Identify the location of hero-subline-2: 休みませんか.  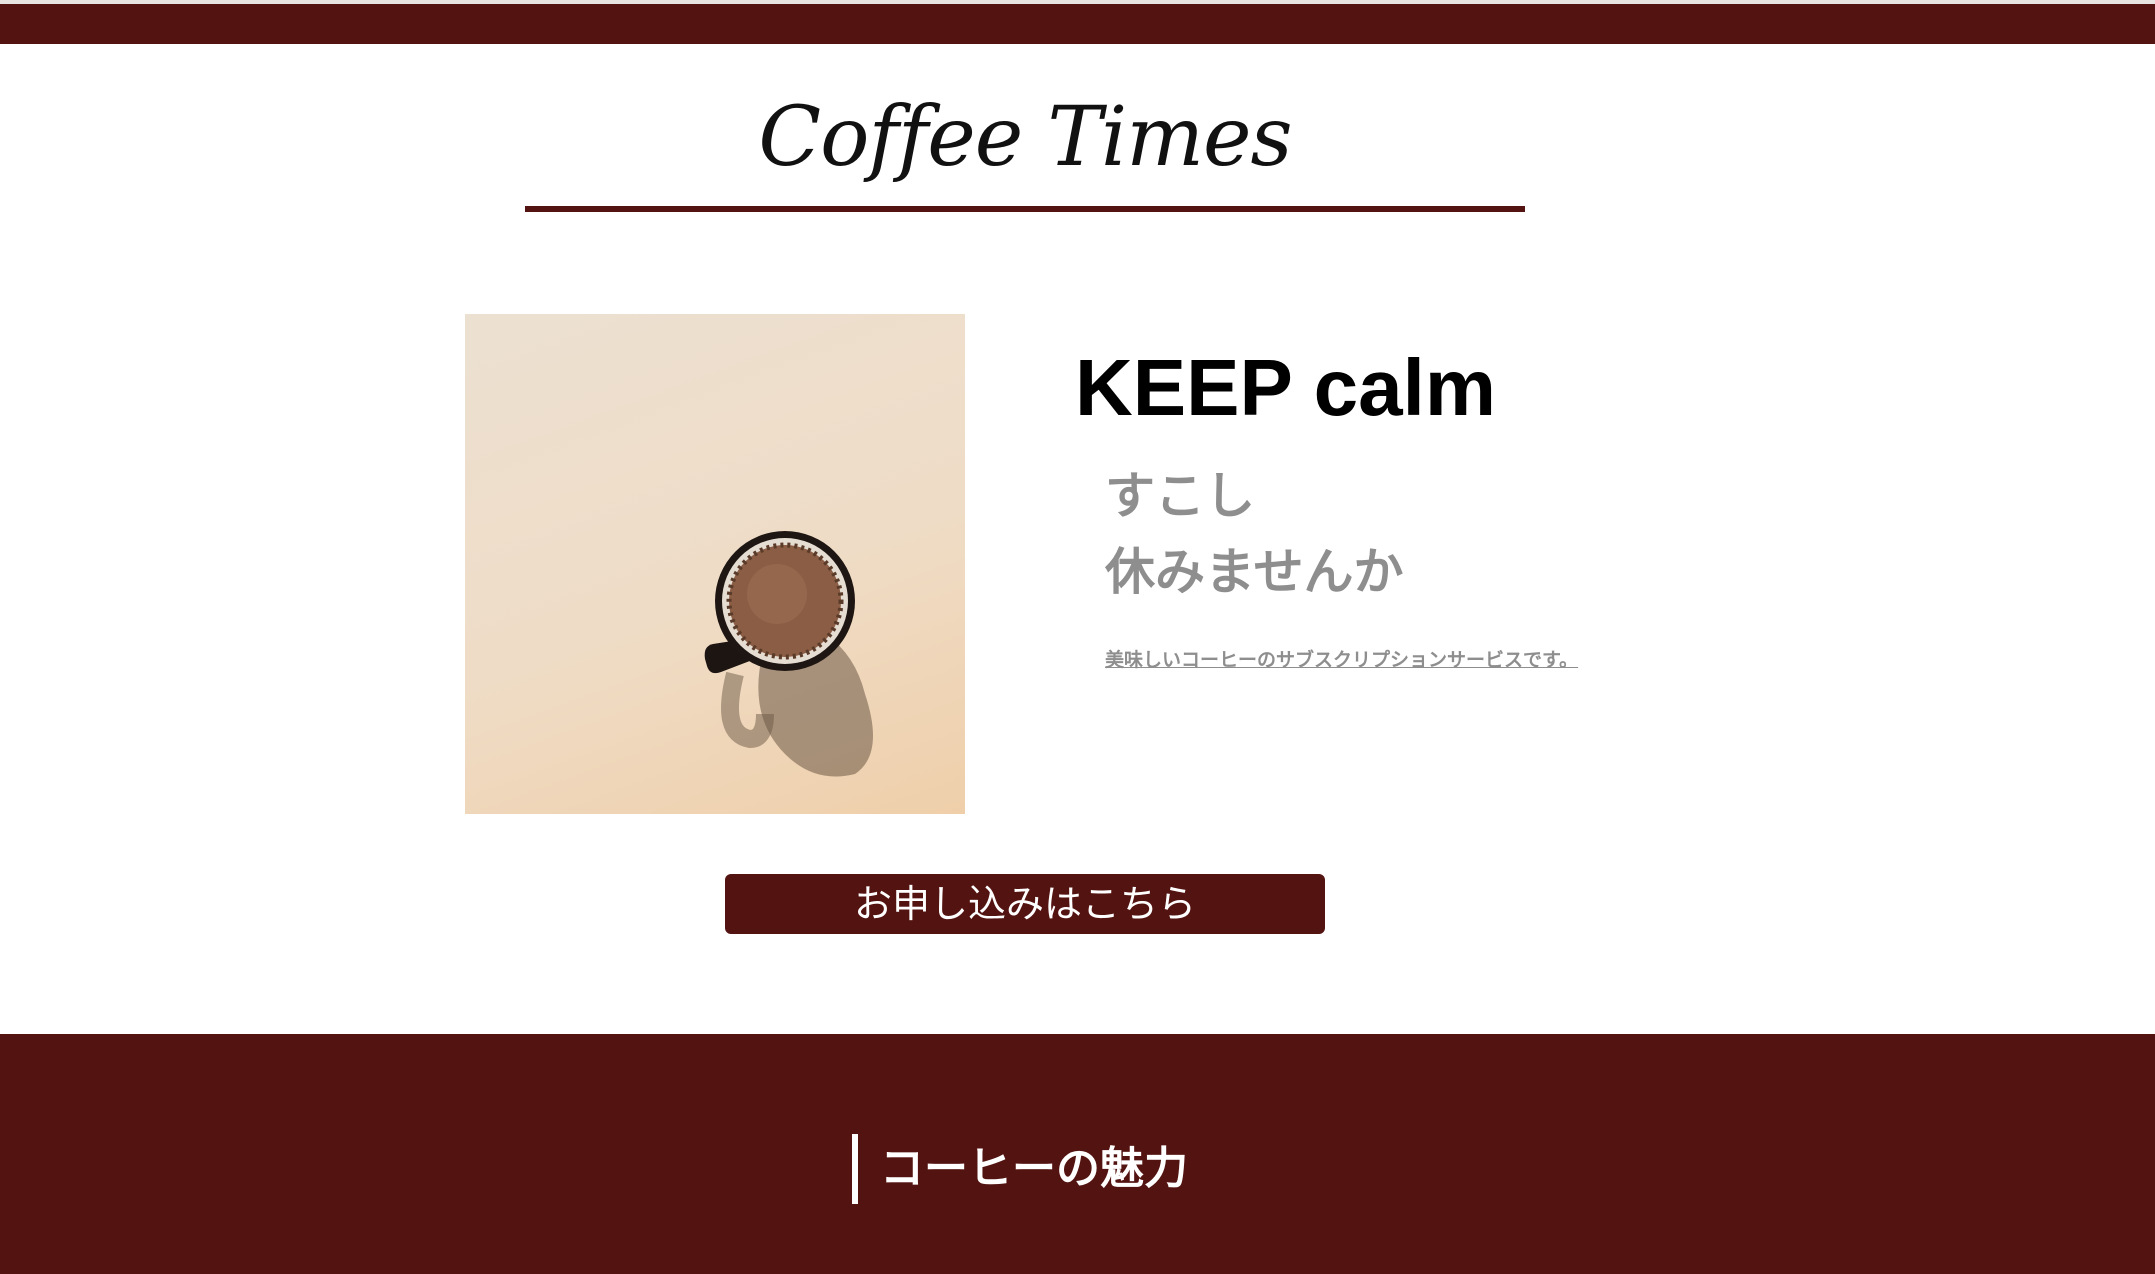
(1254, 572).